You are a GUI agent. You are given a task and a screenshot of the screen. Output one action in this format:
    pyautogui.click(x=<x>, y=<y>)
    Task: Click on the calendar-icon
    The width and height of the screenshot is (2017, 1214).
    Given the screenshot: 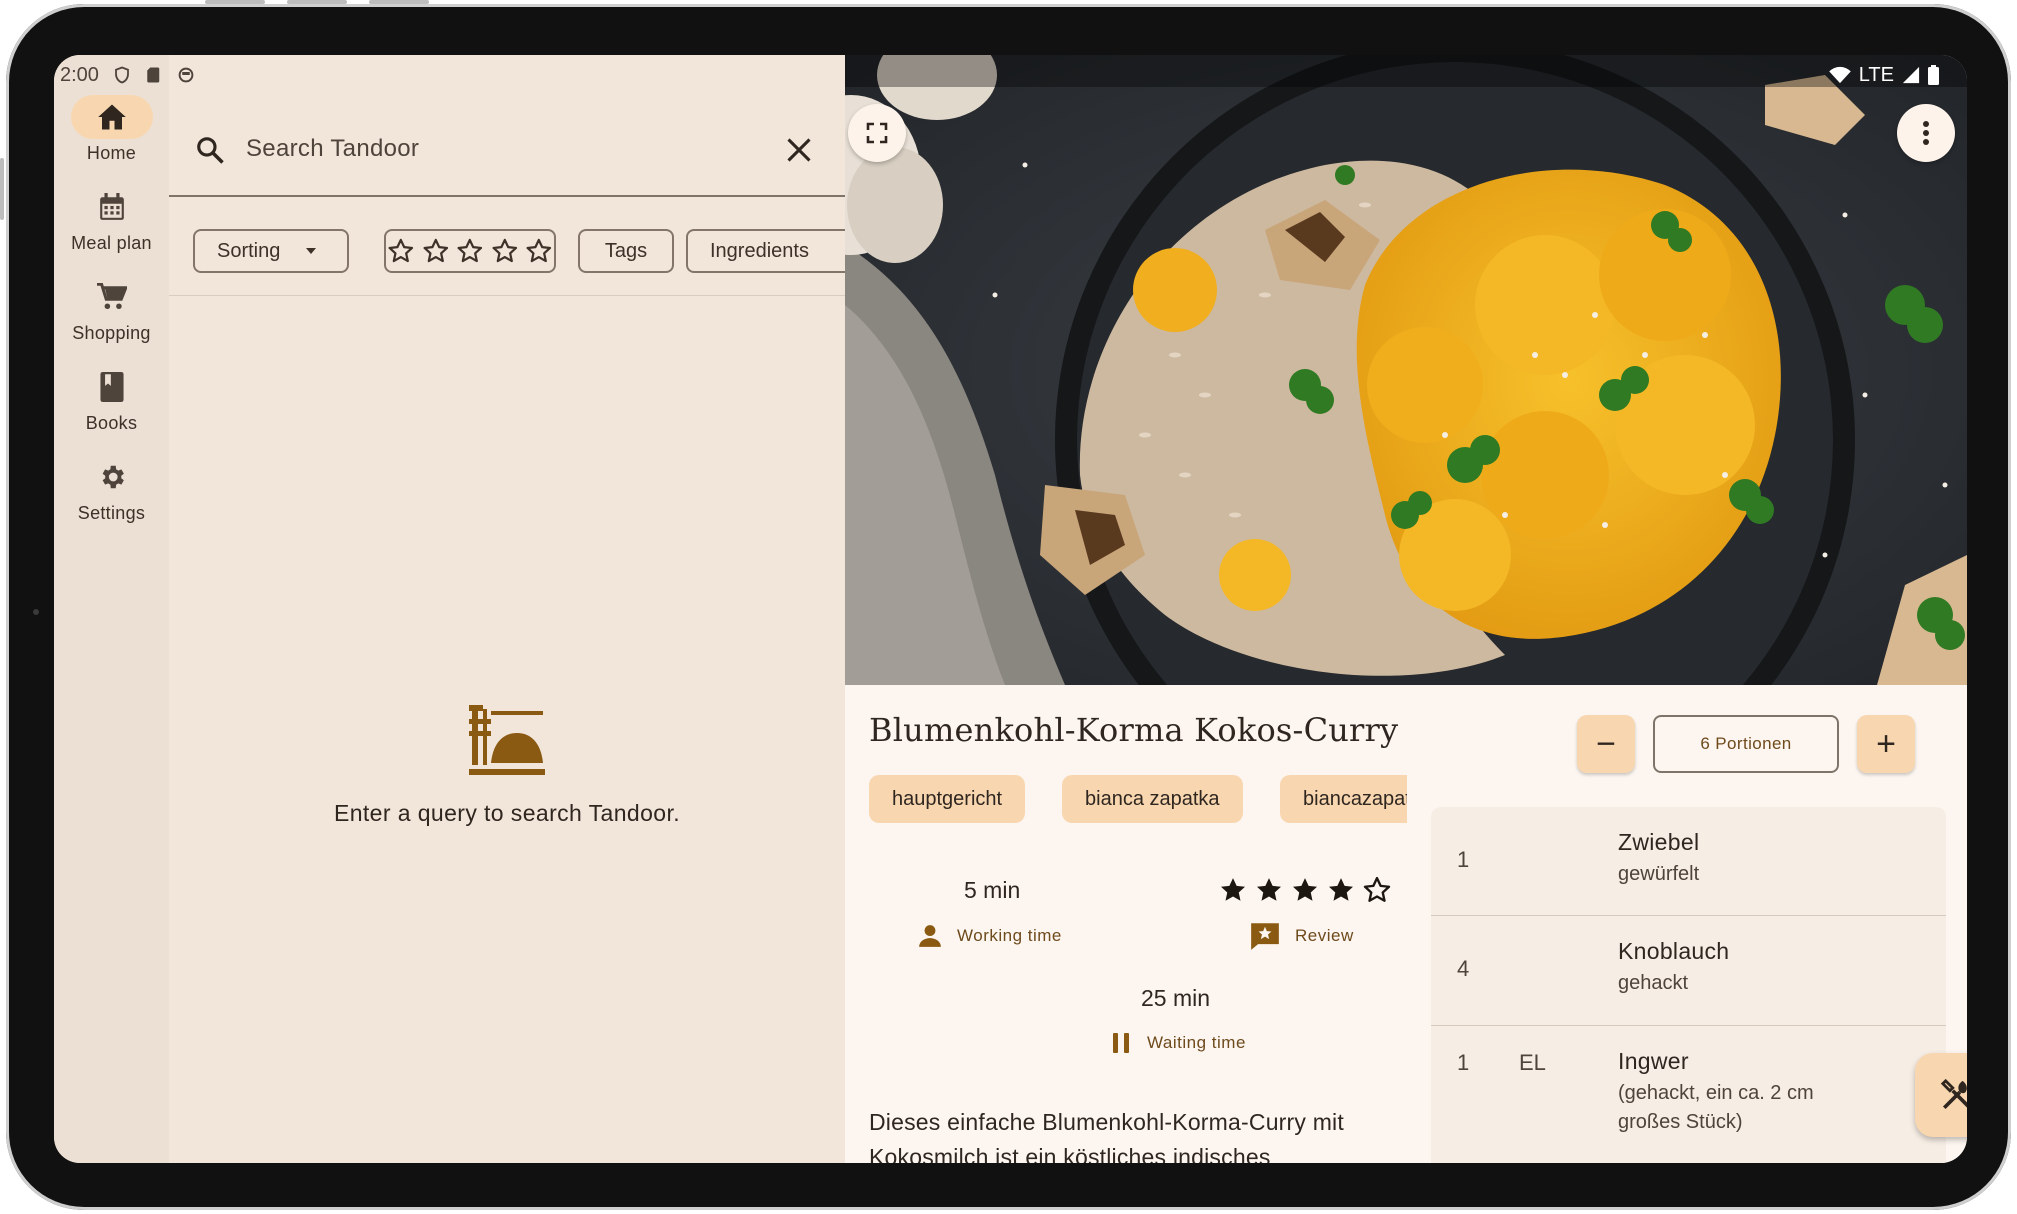 What is the action you would take?
    pyautogui.click(x=111, y=206)
    